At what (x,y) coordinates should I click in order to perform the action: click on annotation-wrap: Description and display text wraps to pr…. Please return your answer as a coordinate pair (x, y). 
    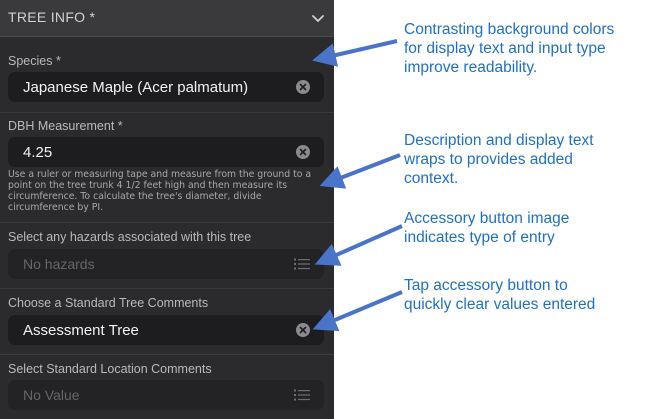
    Looking at the image, I should click on (499, 159).